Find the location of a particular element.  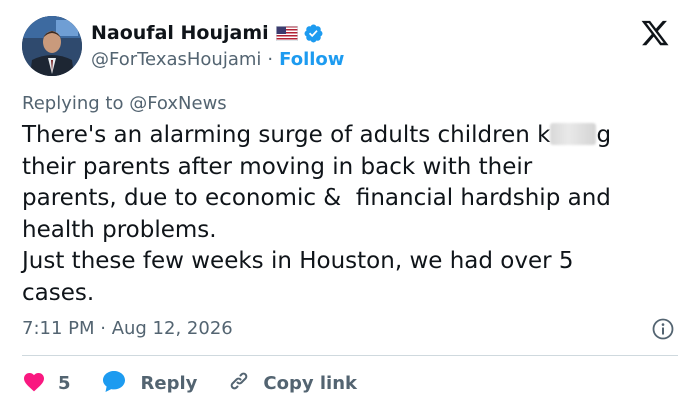

action-bar: 5 Reply Copy link is located at coordinates (189, 383).